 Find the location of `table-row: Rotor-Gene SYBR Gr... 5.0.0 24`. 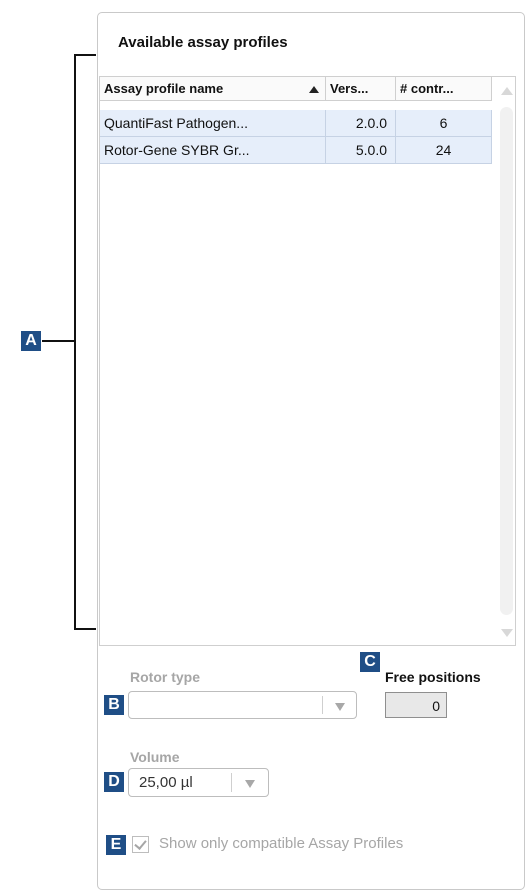

table-row: Rotor-Gene SYBR Gr... 5.0.0 24 is located at coordinates (296, 150).